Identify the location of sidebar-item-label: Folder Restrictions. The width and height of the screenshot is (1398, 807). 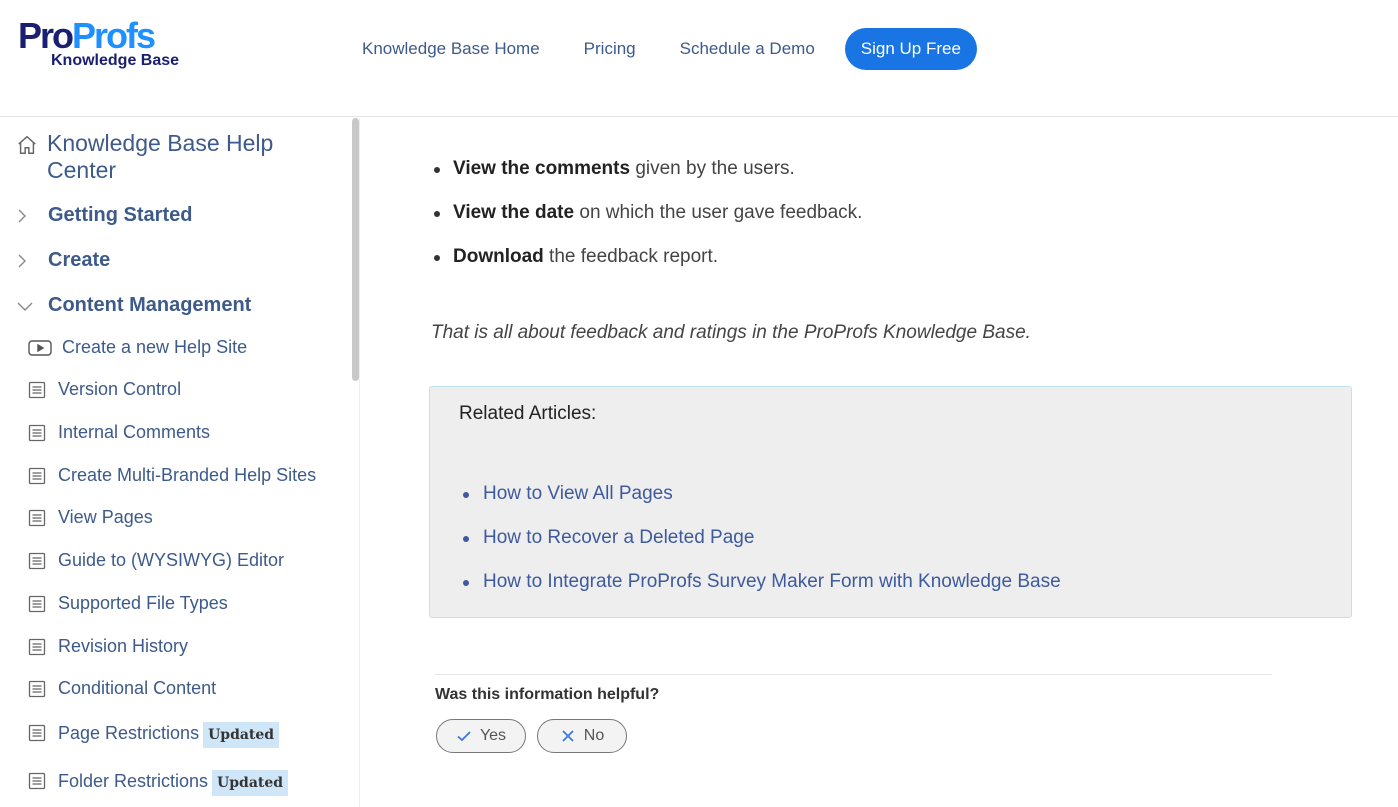
(133, 780).